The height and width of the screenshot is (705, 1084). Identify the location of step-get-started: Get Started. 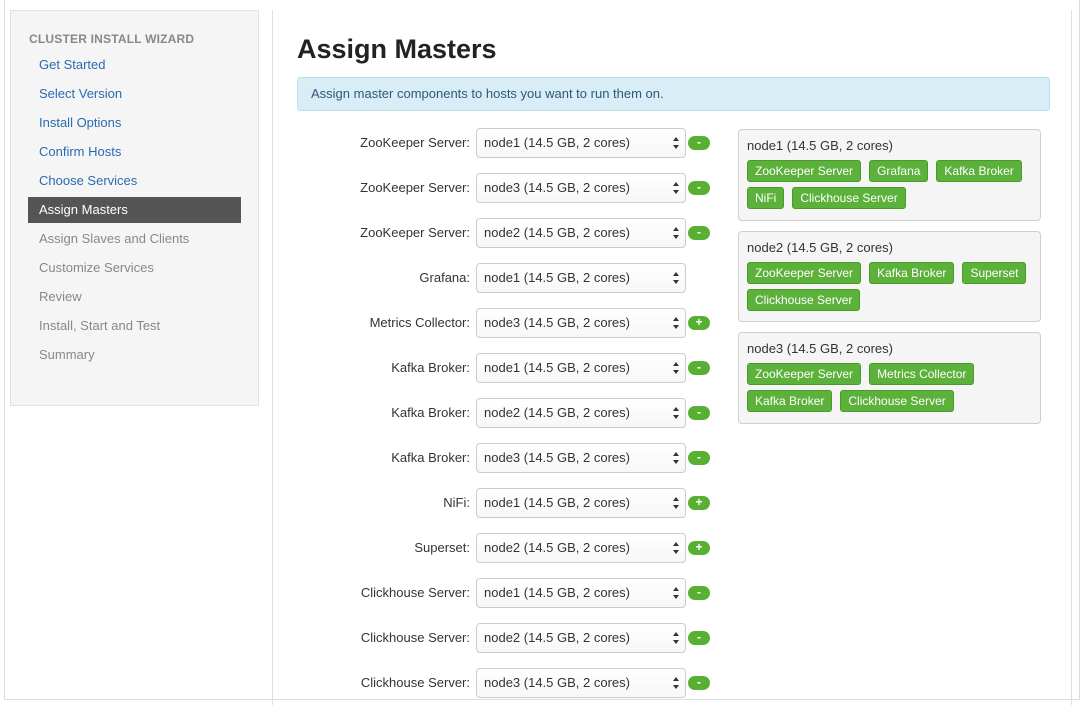
(134, 66).